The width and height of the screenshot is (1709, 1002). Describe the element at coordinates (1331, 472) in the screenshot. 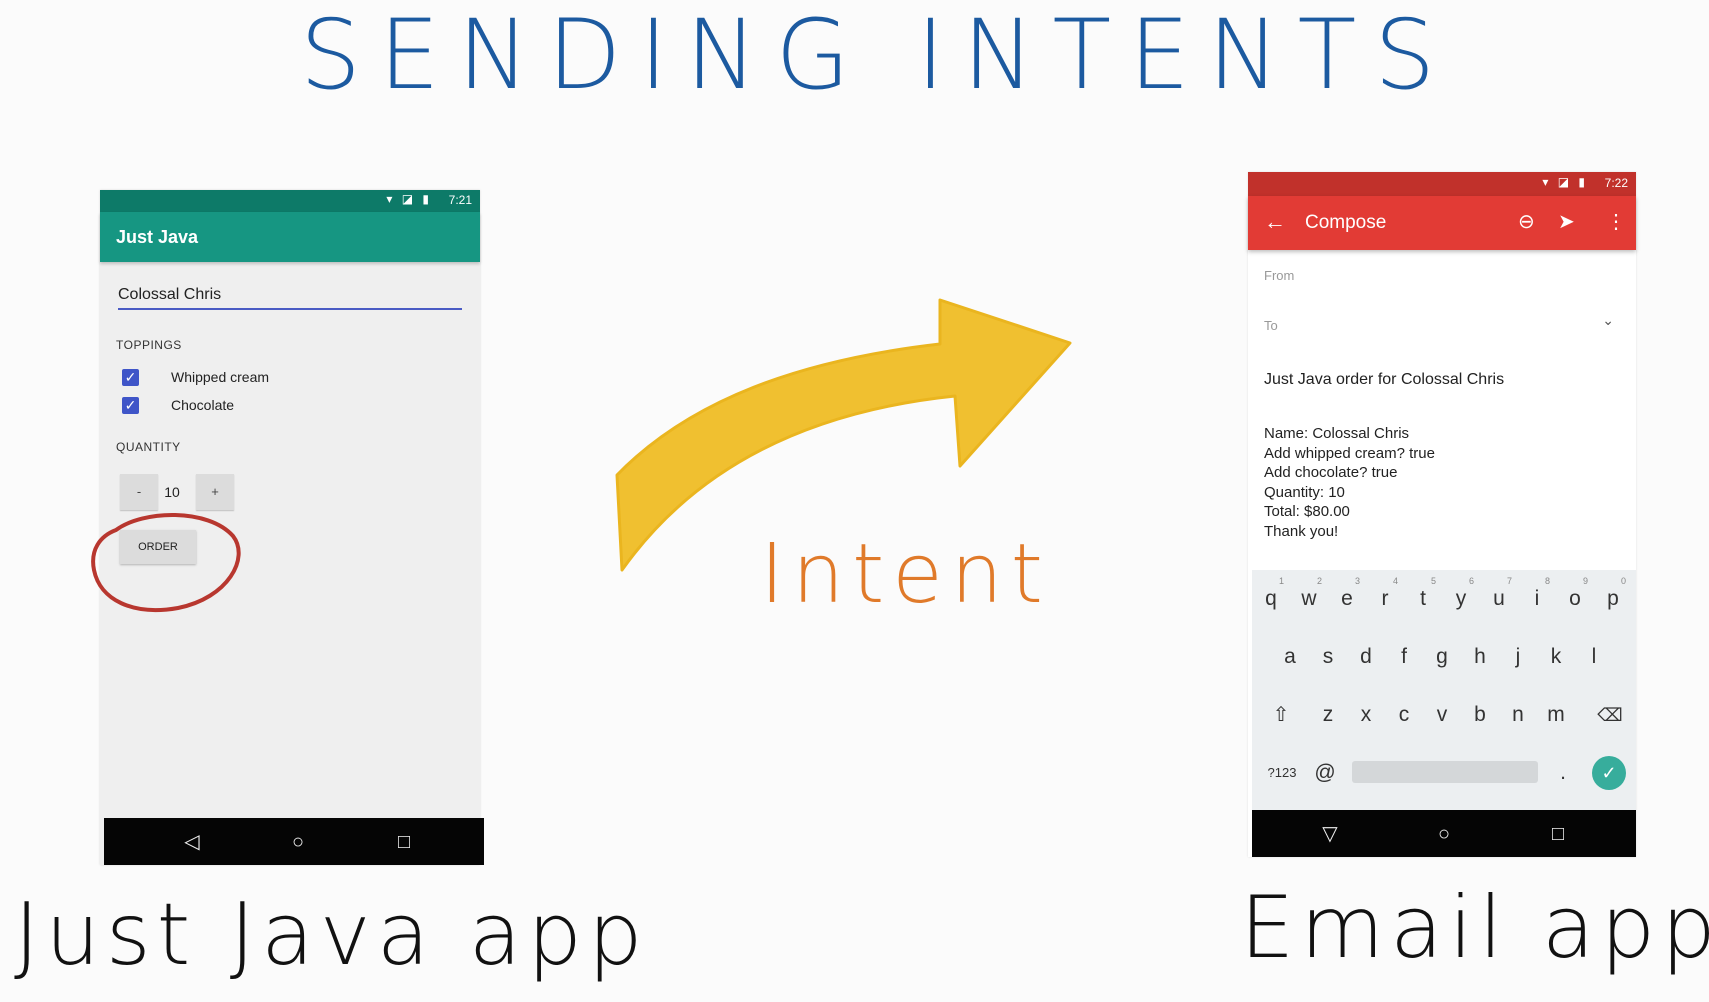

I see `body-line: Add chocolate? true` at that location.